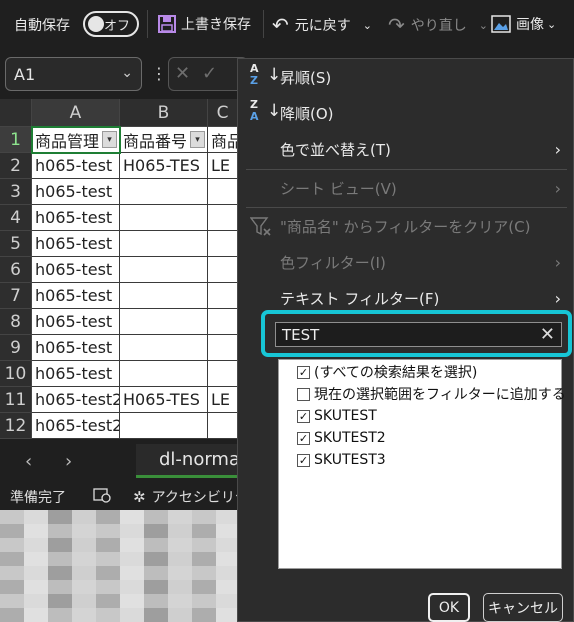  What do you see at coordinates (449, 607) in the screenshot?
I see `ok-button: OK` at bounding box center [449, 607].